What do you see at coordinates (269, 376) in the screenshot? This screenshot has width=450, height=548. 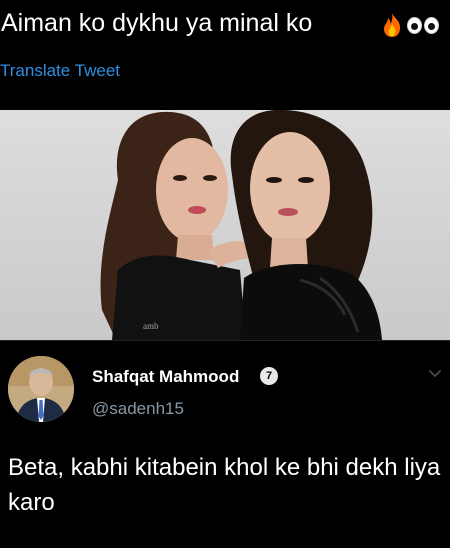 I see `badge-icon: 7` at bounding box center [269, 376].